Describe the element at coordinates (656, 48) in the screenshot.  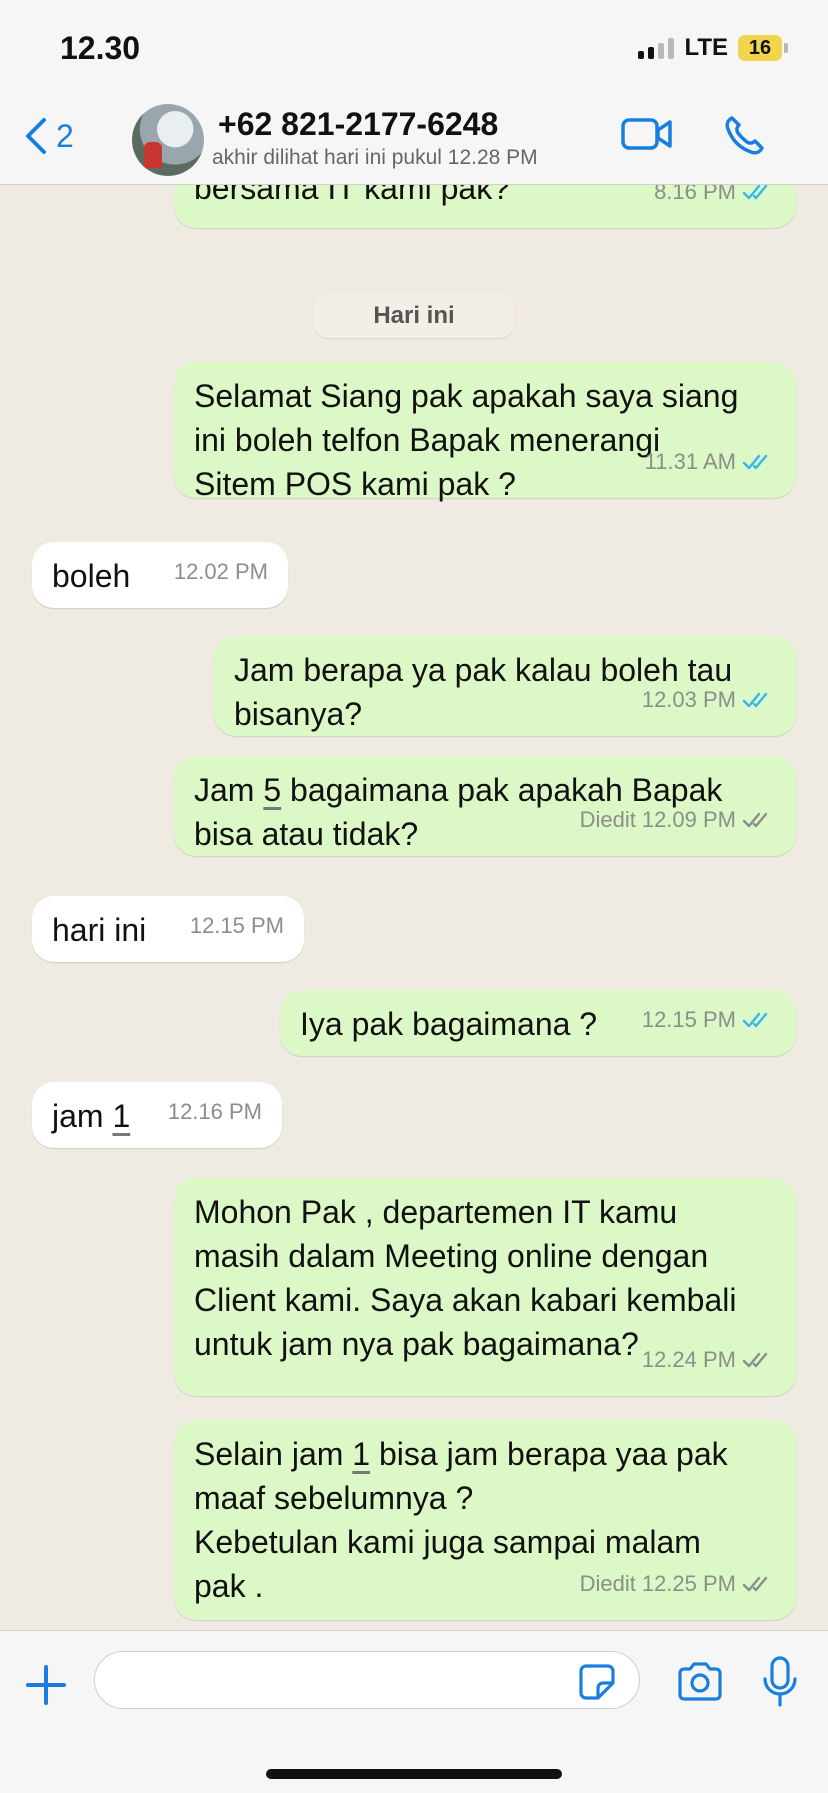
I see `signal-icon` at that location.